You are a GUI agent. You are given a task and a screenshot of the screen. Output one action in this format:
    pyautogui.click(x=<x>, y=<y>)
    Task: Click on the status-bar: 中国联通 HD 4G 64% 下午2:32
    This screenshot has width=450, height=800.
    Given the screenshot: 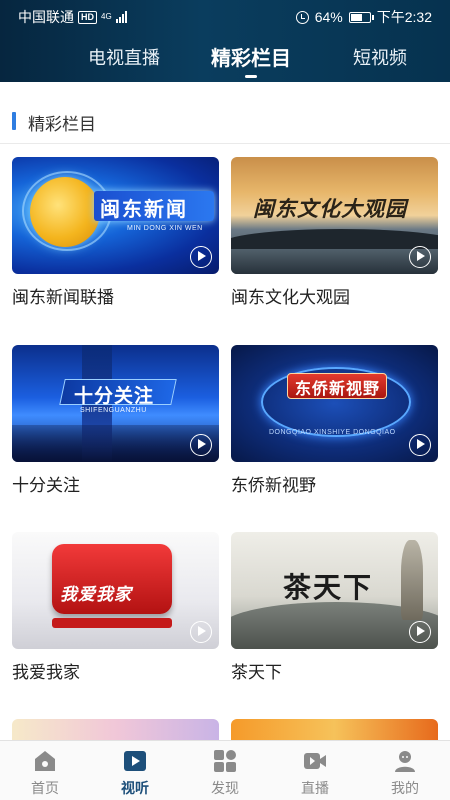 What is the action you would take?
    pyautogui.click(x=225, y=15)
    